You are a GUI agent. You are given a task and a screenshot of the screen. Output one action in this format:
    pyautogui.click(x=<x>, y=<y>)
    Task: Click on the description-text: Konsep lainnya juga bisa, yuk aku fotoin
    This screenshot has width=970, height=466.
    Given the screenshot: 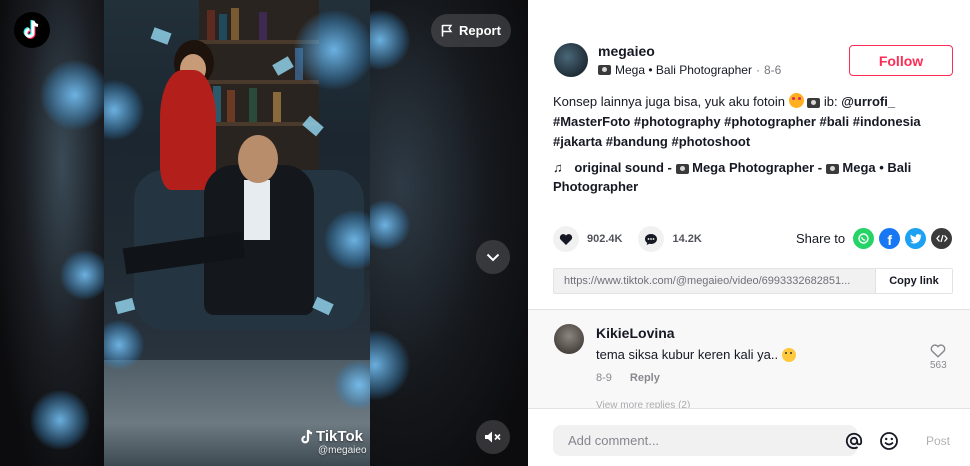 What is the action you would take?
    pyautogui.click(x=669, y=101)
    